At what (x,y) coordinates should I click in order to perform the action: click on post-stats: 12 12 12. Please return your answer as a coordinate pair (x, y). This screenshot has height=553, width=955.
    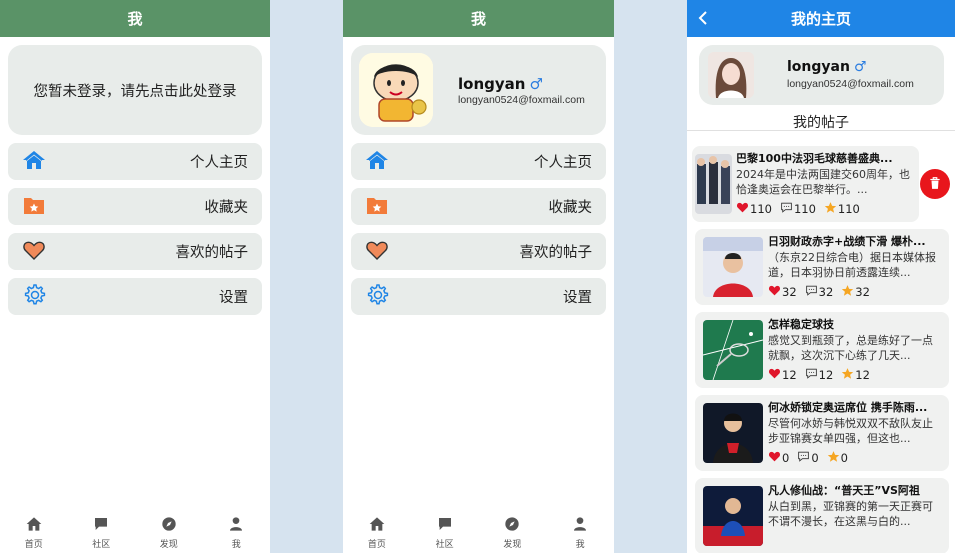
    Looking at the image, I should click on (822, 375).